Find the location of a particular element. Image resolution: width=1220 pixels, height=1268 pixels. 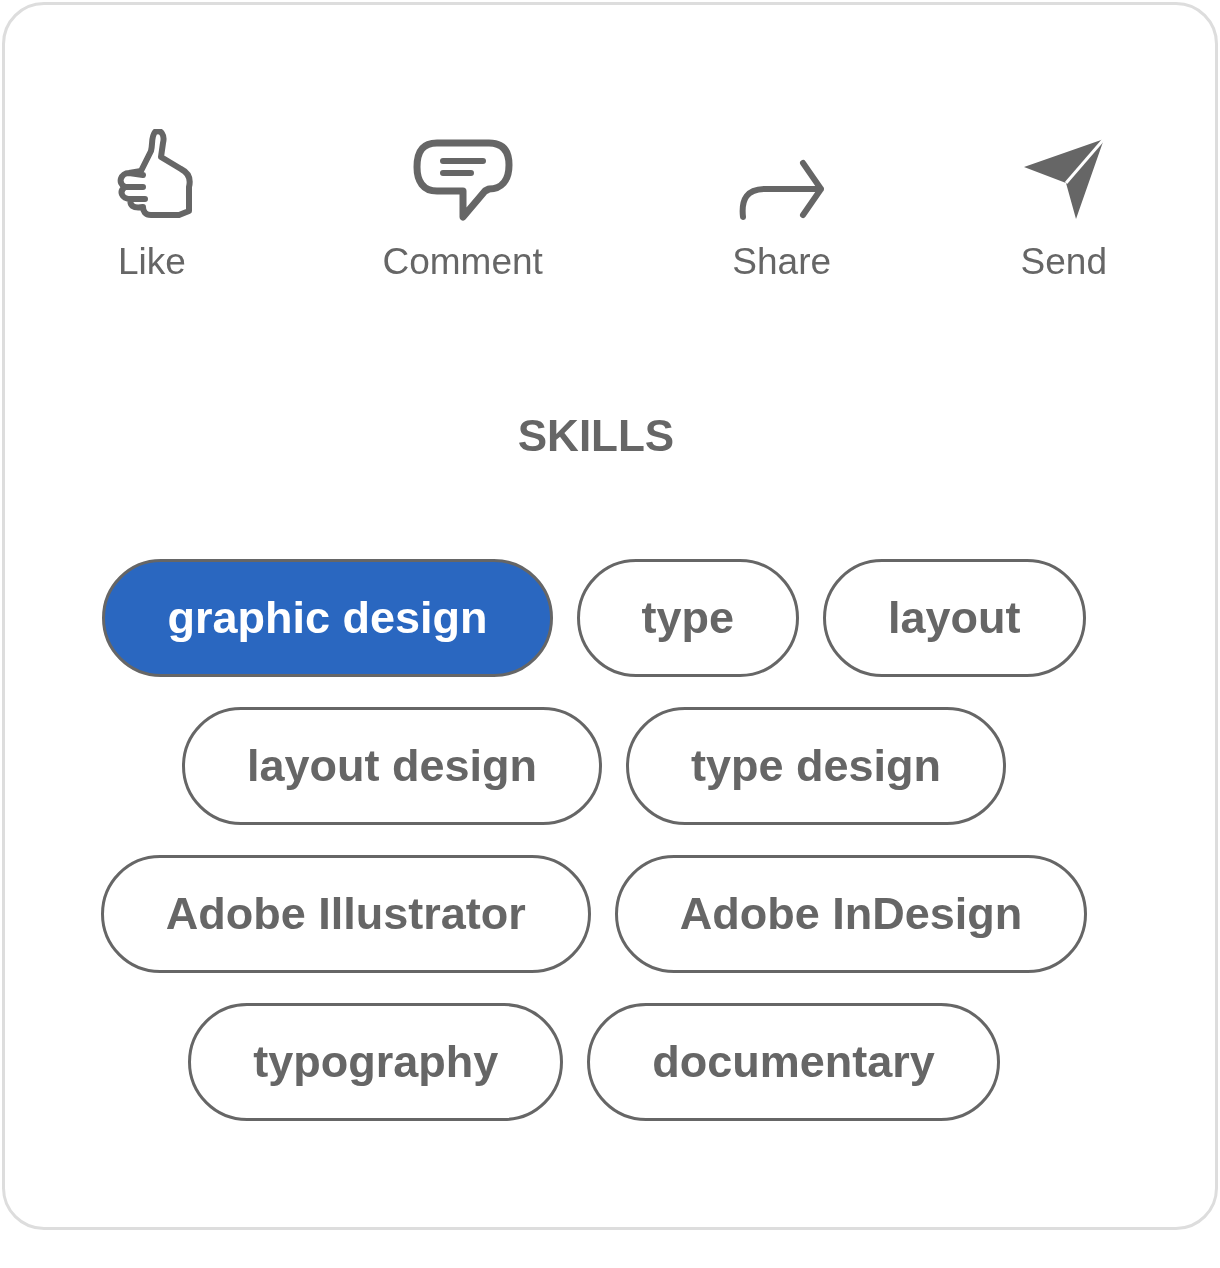

skill-chip: type is located at coordinates (688, 618).